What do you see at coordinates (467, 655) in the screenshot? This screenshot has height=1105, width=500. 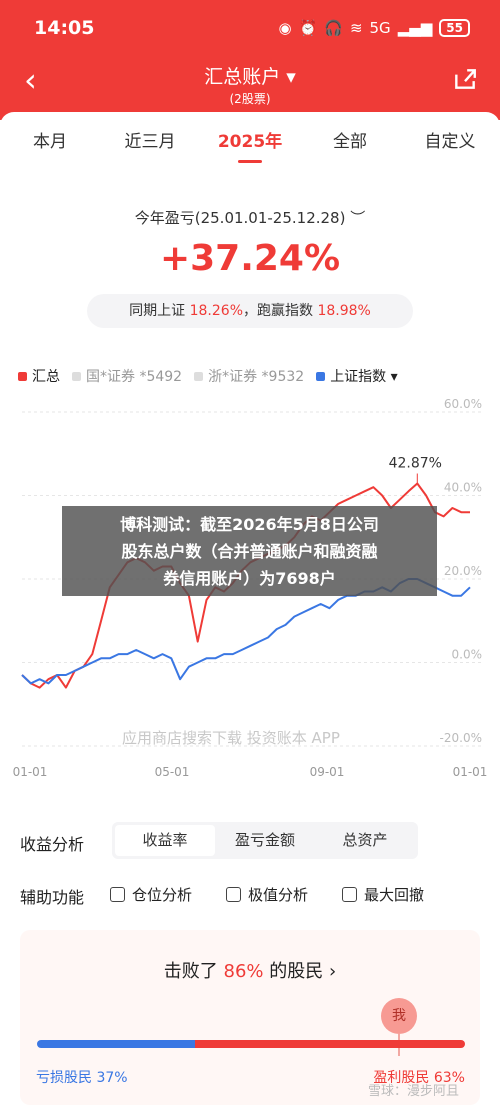 I see `y-tick-label: 0.0%` at bounding box center [467, 655].